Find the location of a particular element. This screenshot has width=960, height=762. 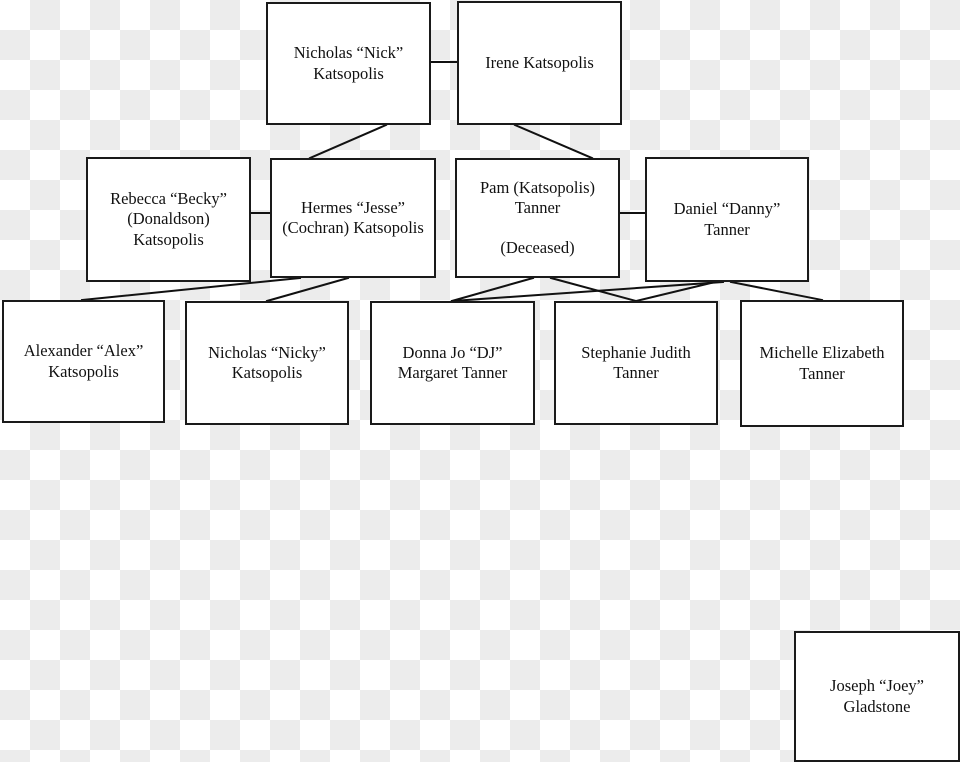

person-name-michelle: Michelle Elizabeth Tanner is located at coordinates (822, 363).